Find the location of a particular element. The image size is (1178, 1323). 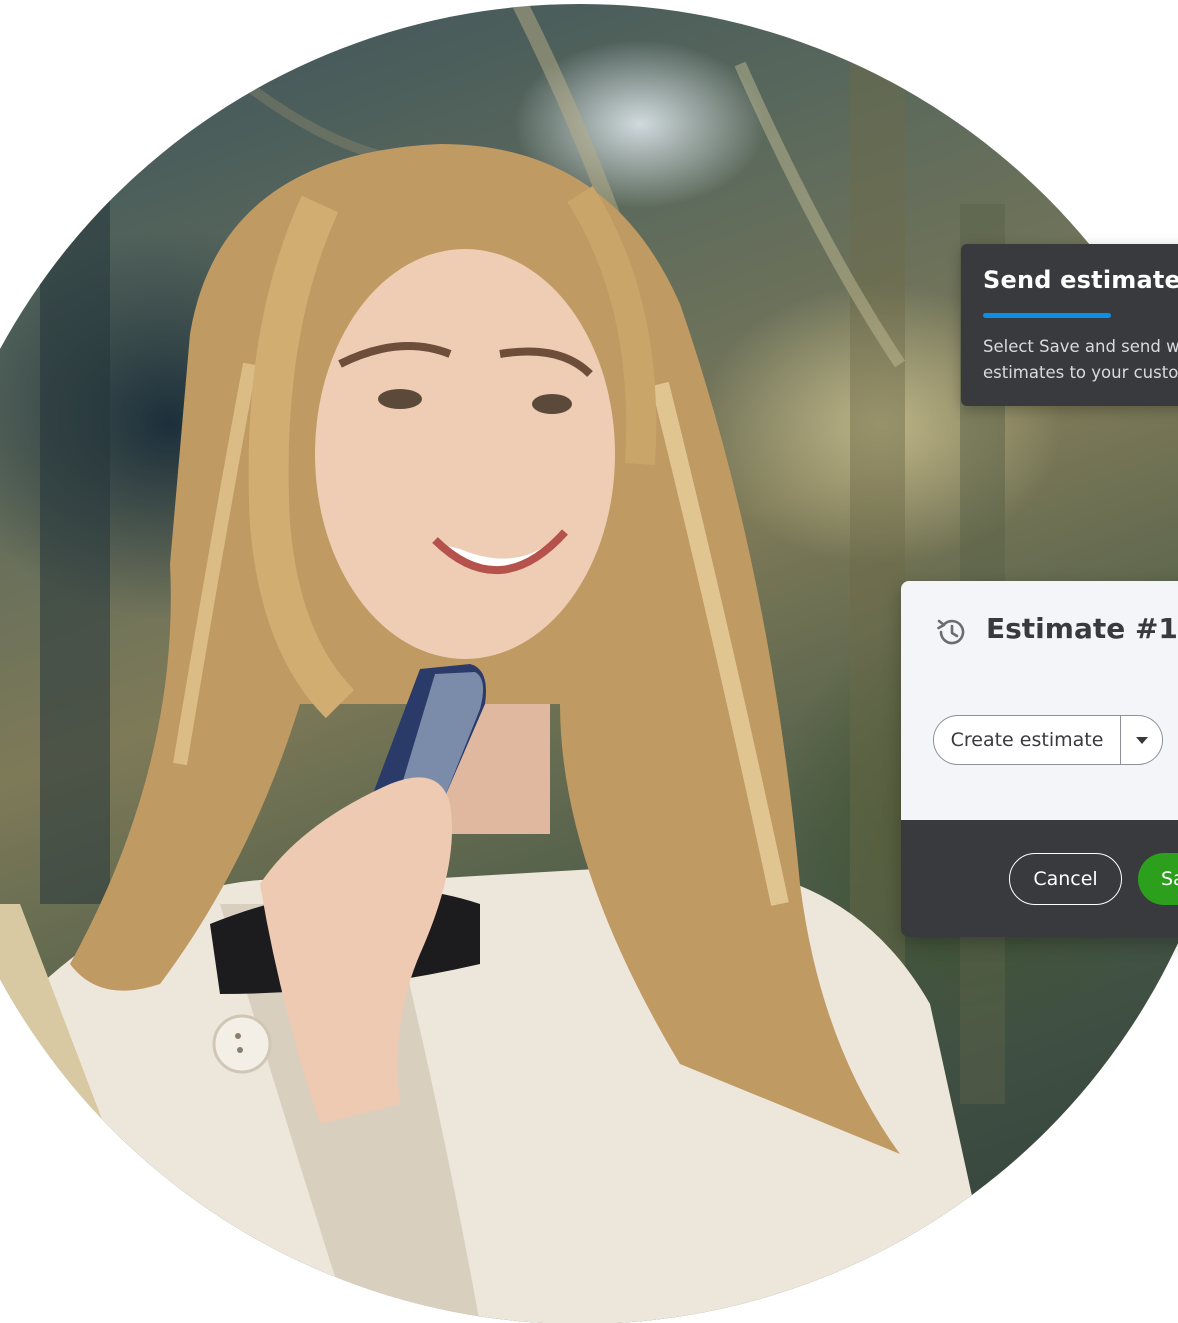

estimate-footer: Cancel Sa is located at coordinates (1039, 878).